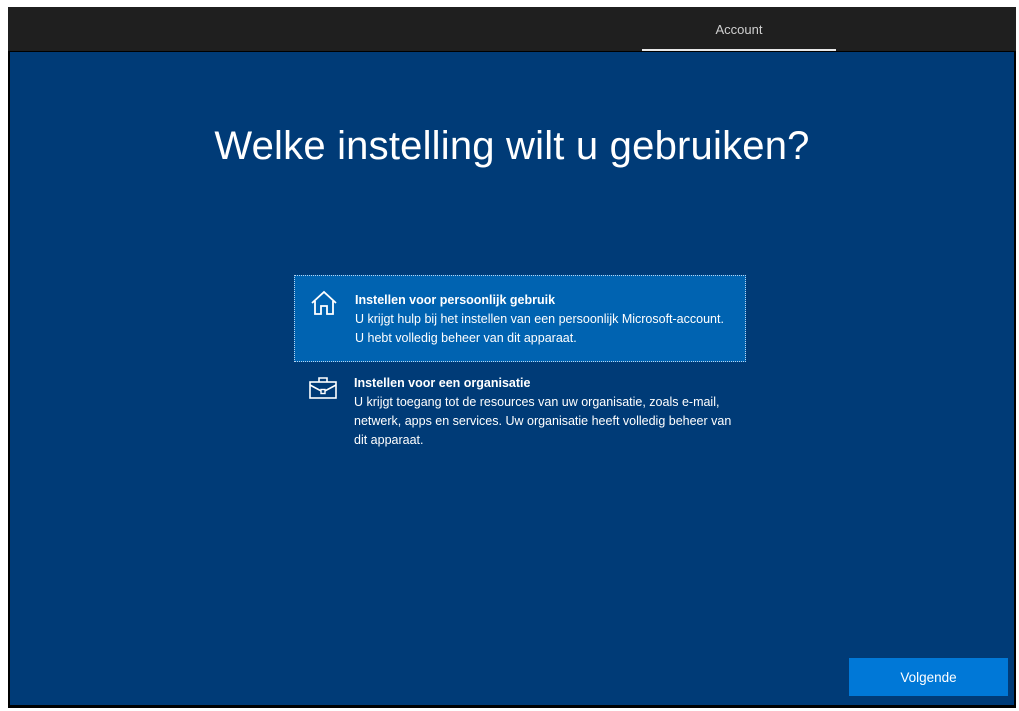 This screenshot has height=711, width=1019. I want to click on briefcase-icon, so click(323, 388).